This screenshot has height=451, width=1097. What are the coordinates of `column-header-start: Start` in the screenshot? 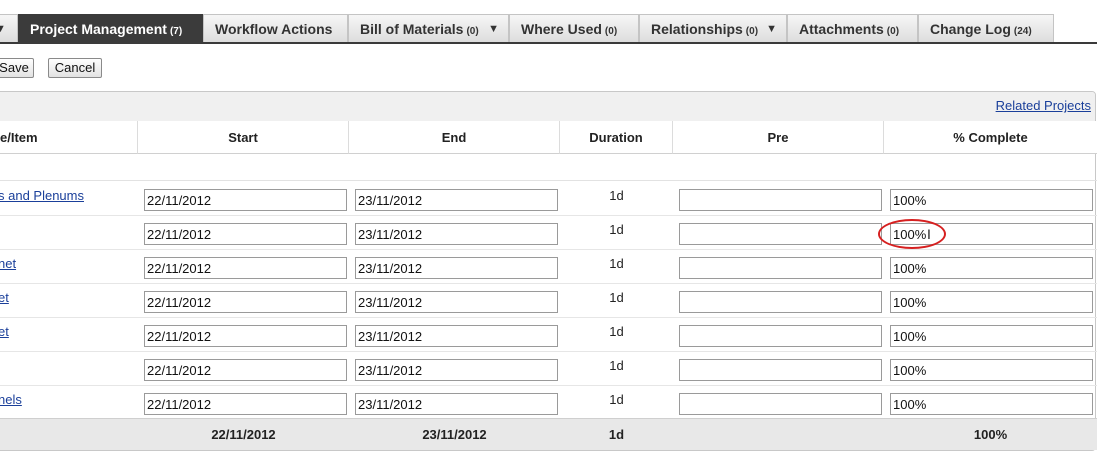 It's located at (243, 137).